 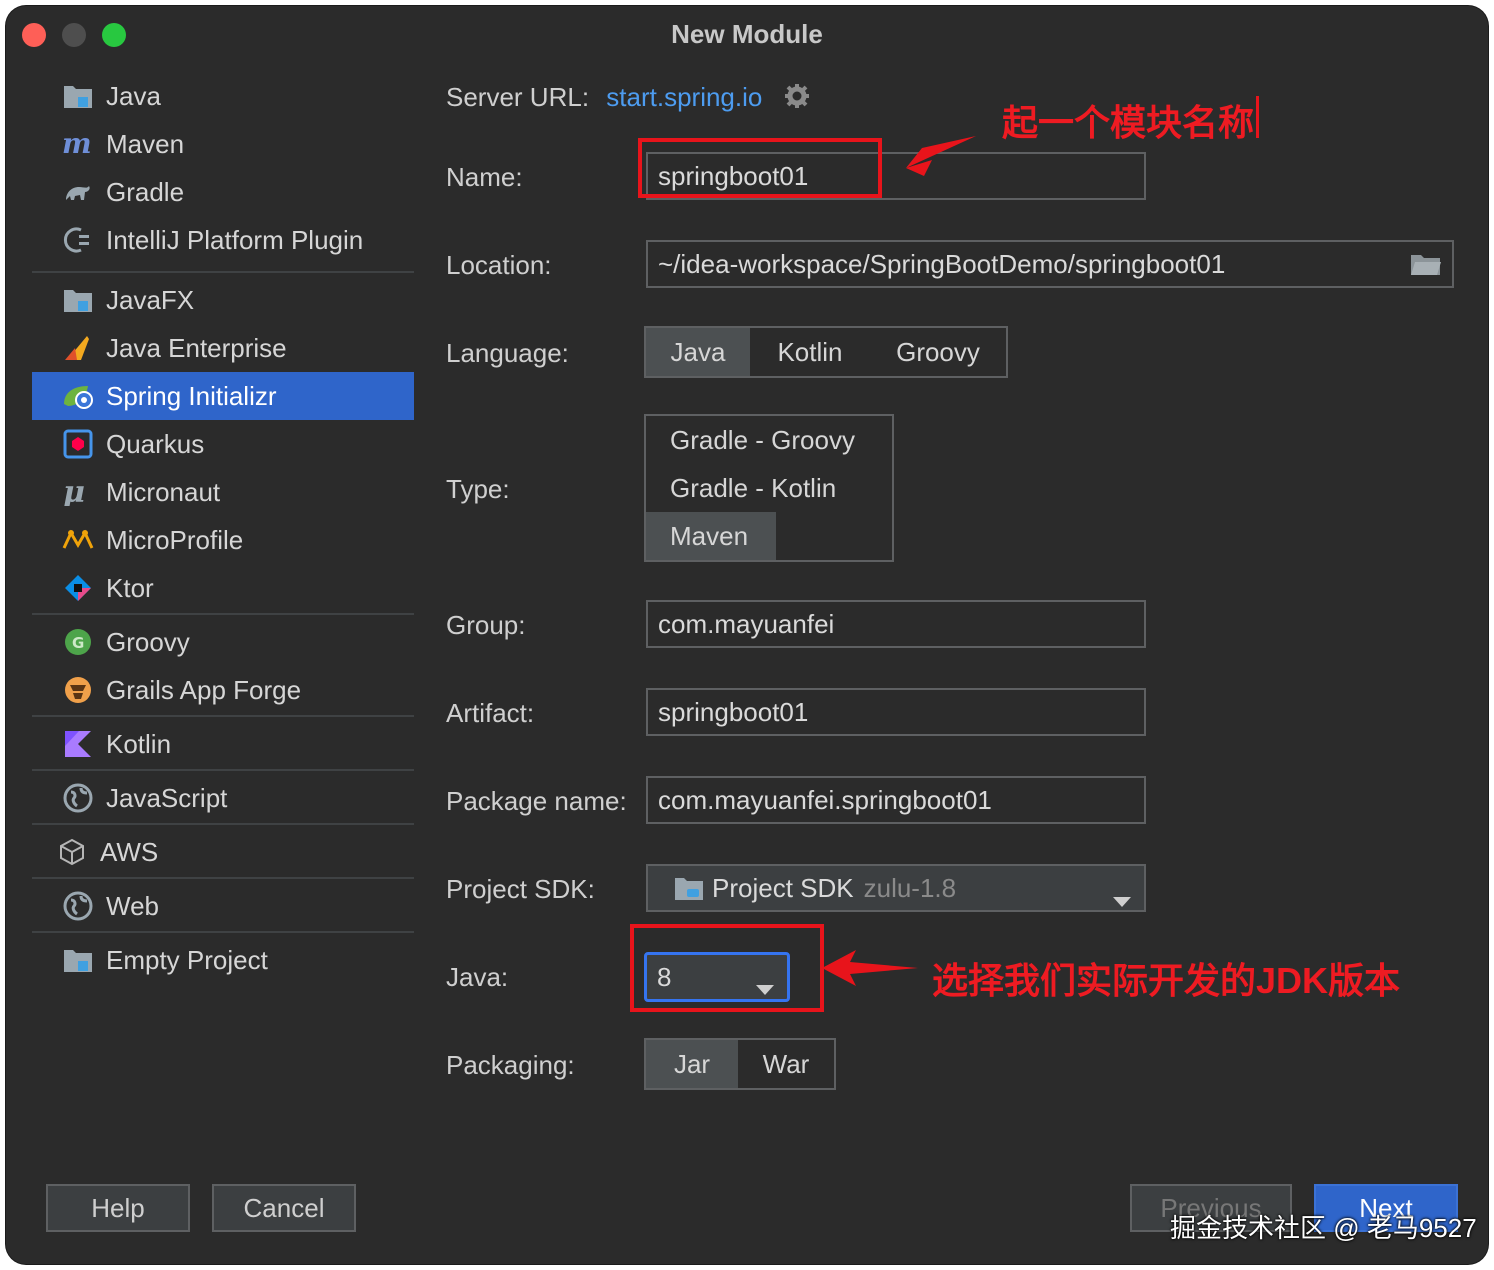 What do you see at coordinates (223, 396) in the screenshot?
I see `sidebar-item-spring-initializr: Spring Initializr` at bounding box center [223, 396].